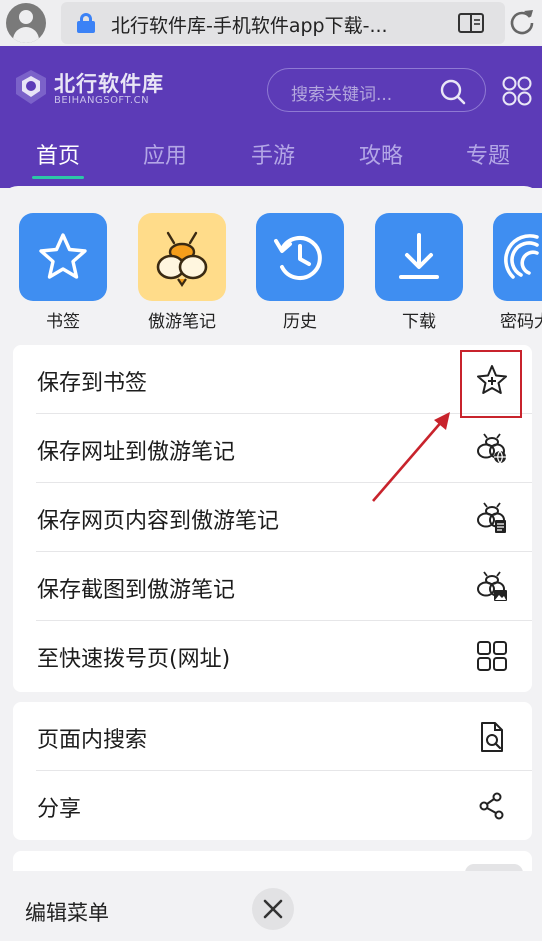  Describe the element at coordinates (272, 448) in the screenshot. I see `menu-item-save-url-note: 保存网址到傲游笔记` at that location.